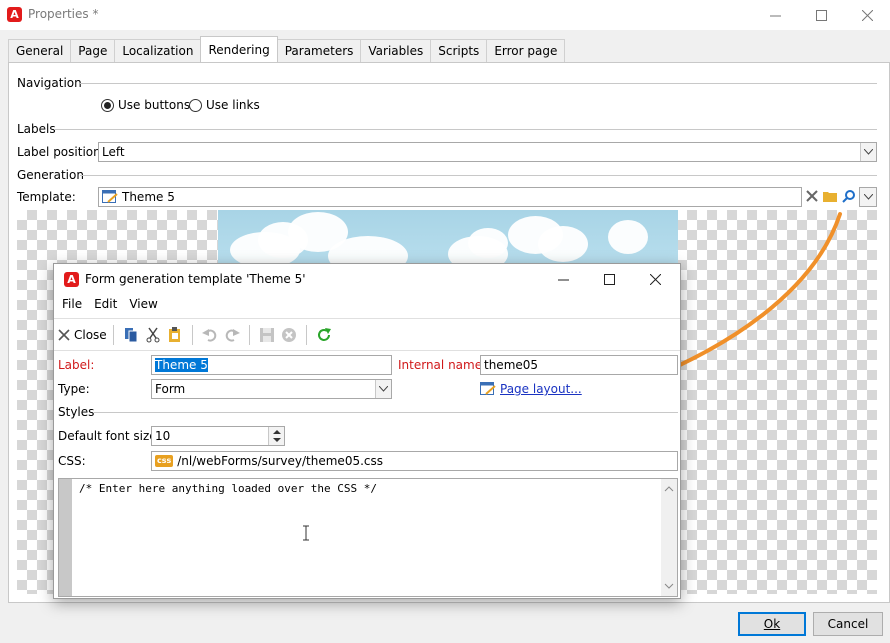 This screenshot has width=890, height=643. Describe the element at coordinates (110, 197) in the screenshot. I see `template-document-icon` at that location.